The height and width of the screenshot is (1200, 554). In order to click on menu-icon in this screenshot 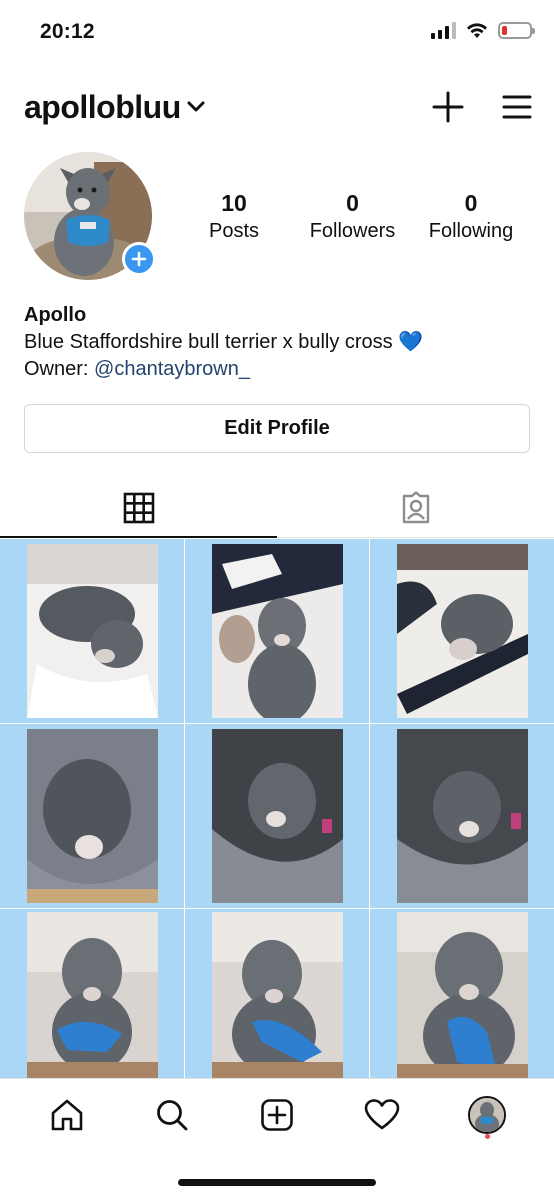, I will do `click(517, 107)`.